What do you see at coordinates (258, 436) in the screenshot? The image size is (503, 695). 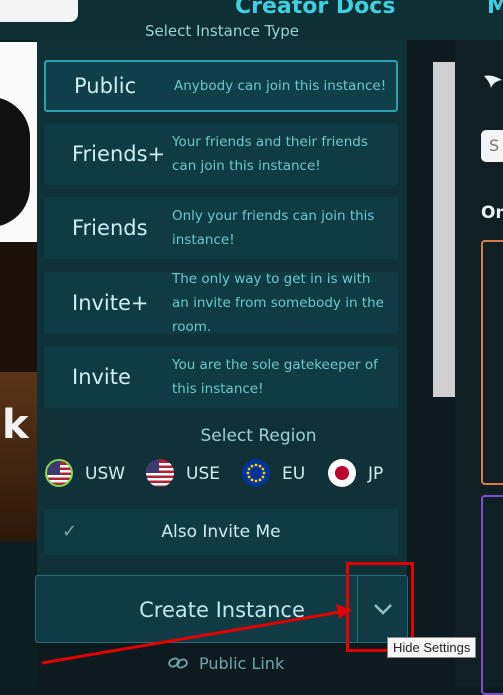 I see `region-heading: Select Region` at bounding box center [258, 436].